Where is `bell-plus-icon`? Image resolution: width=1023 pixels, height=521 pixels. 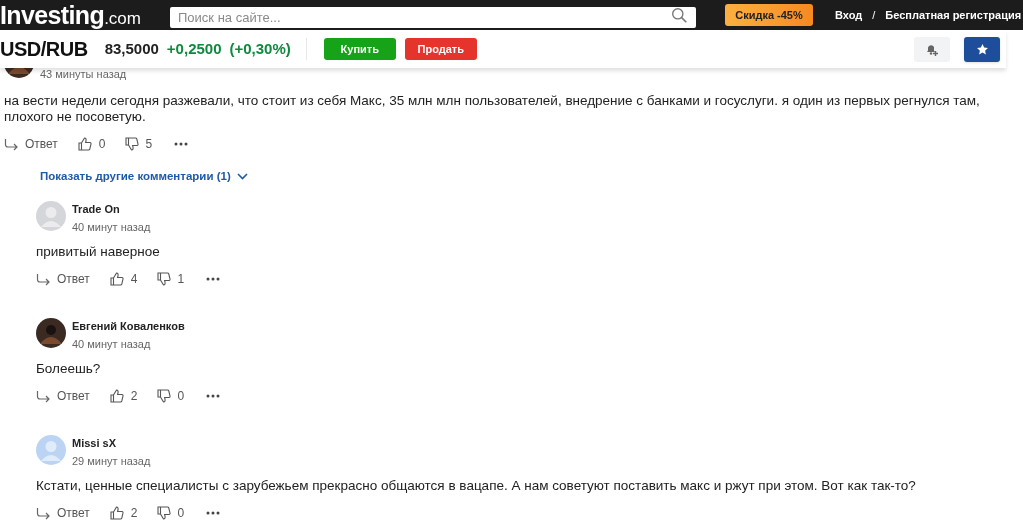
bell-plus-icon is located at coordinates (932, 49).